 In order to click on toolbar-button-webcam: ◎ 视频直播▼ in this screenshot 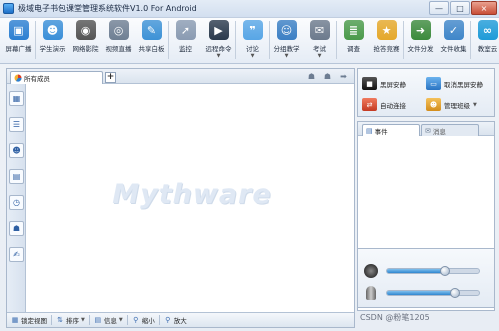, I will do `click(118, 40)`.